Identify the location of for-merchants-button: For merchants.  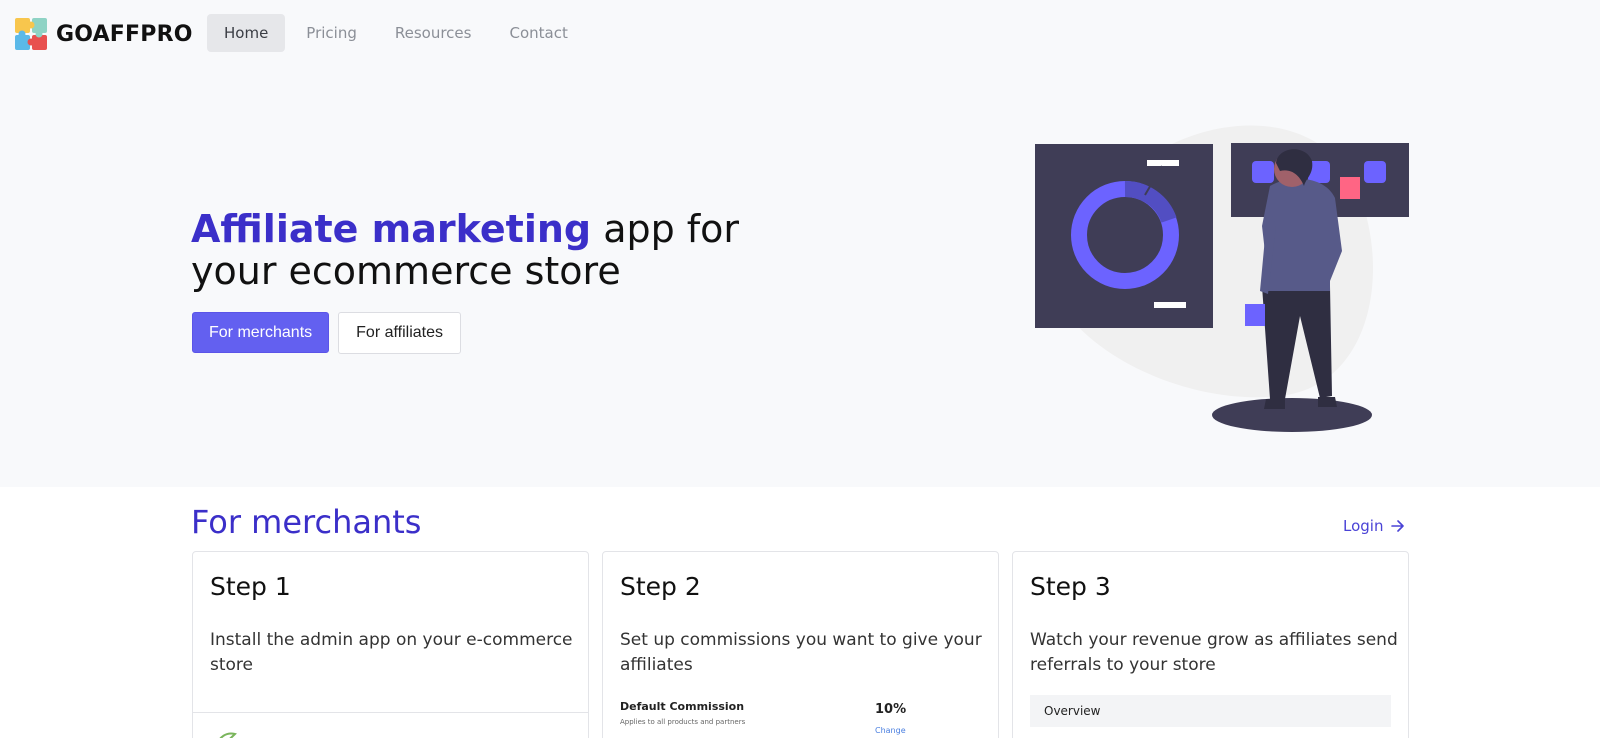
(261, 332).